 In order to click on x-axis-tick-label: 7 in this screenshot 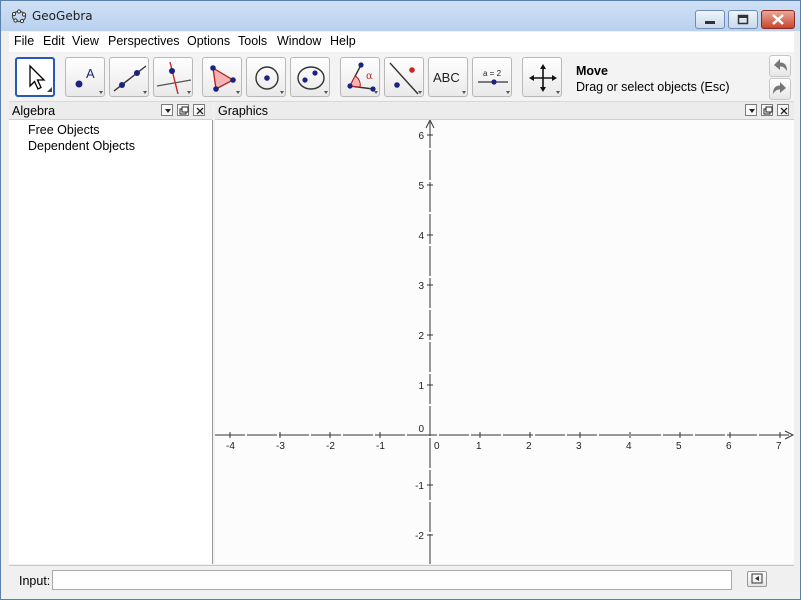, I will do `click(779, 446)`.